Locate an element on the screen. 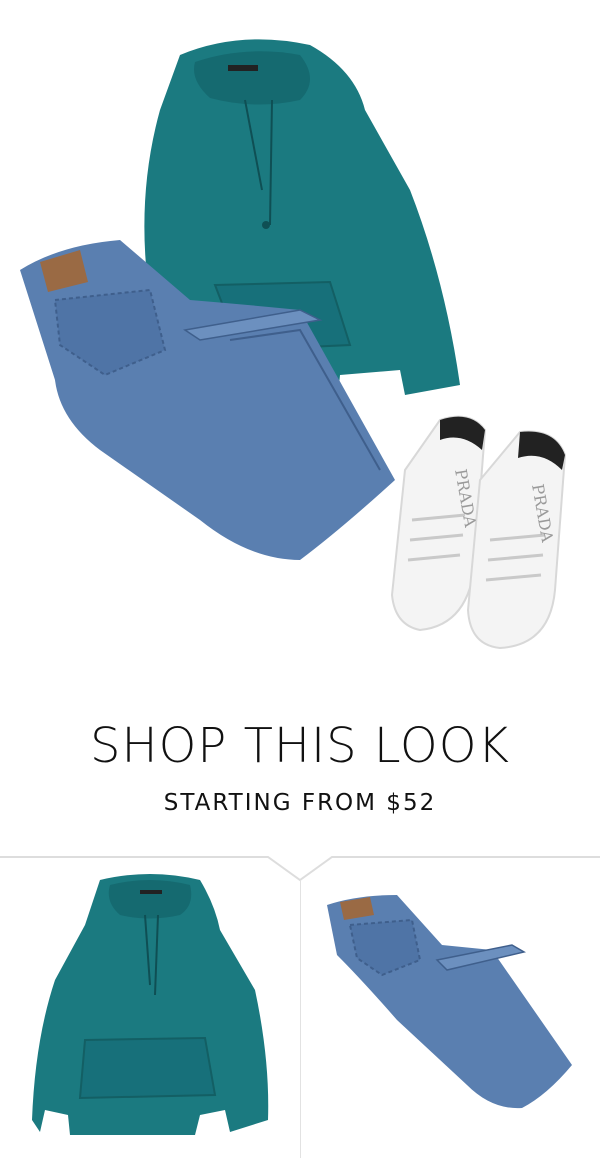 The height and width of the screenshot is (1163, 600). product-card-hoodie is located at coordinates (150, 1014).